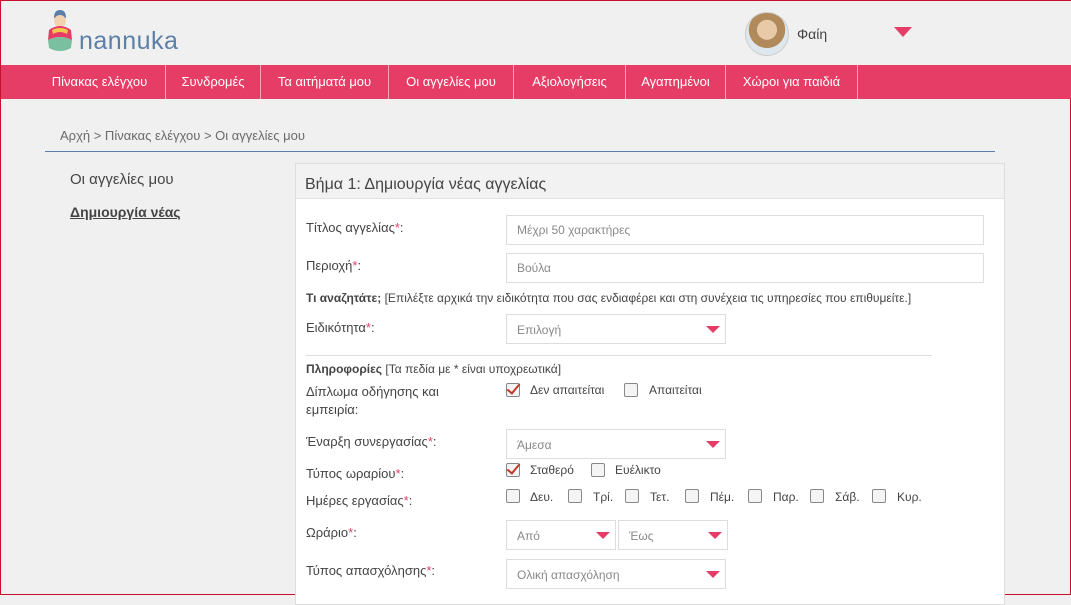 The height and width of the screenshot is (605, 1071). I want to click on nav-item-dashboard: Πίνακας ελέγχου, so click(100, 82).